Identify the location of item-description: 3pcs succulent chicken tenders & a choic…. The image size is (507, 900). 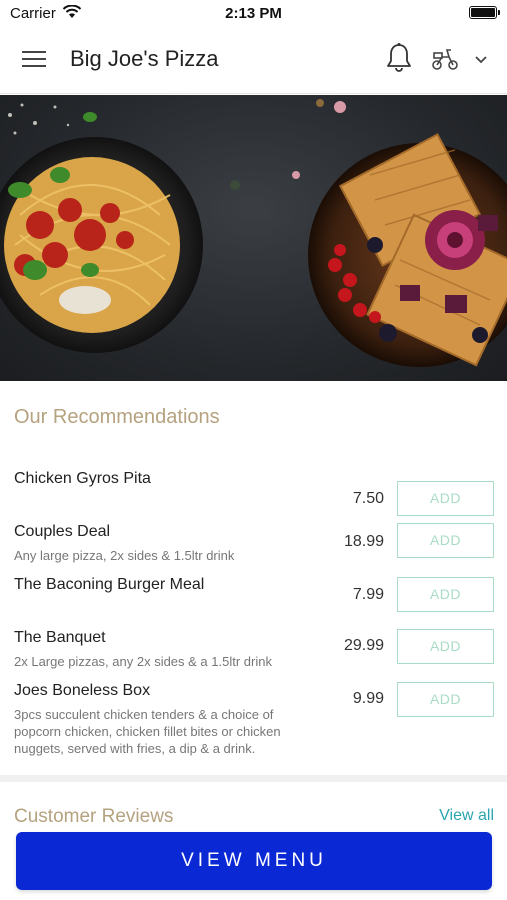
(147, 731).